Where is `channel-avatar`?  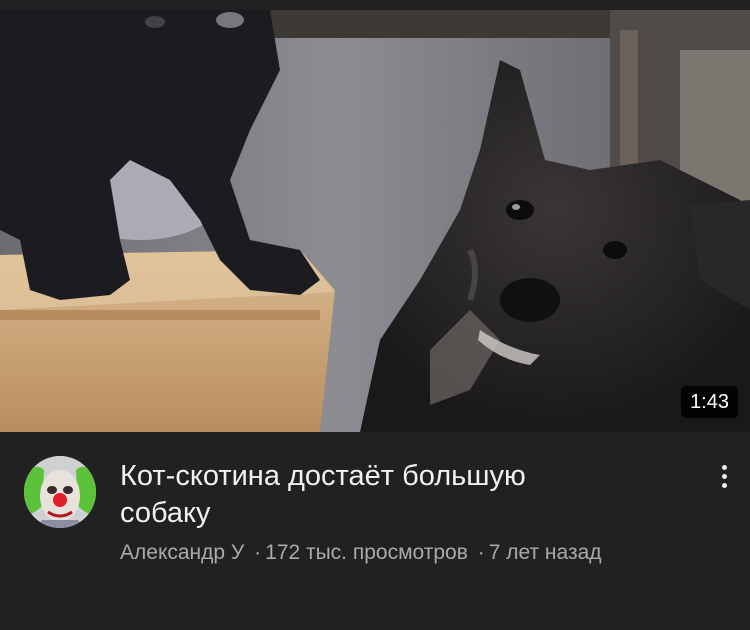 channel-avatar is located at coordinates (60, 492).